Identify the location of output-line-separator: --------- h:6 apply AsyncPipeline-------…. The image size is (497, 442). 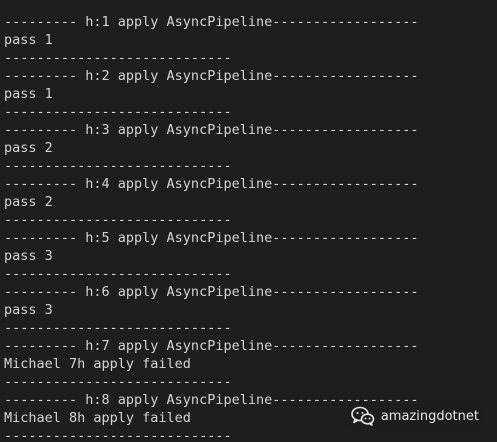
(211, 292).